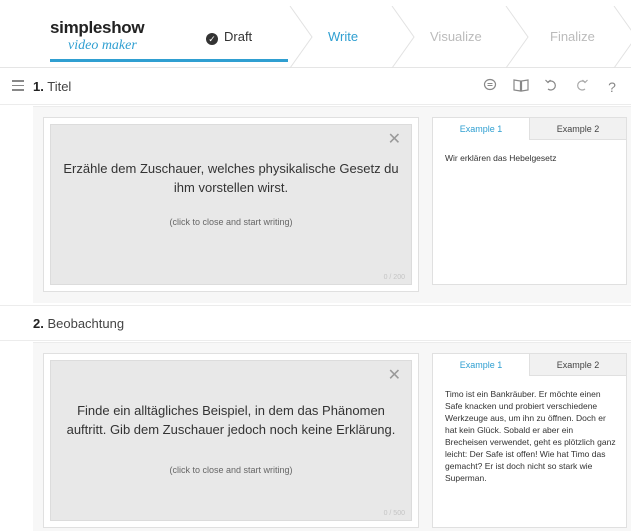 The image size is (631, 531). I want to click on hamburger-menu-icon, so click(18, 85).